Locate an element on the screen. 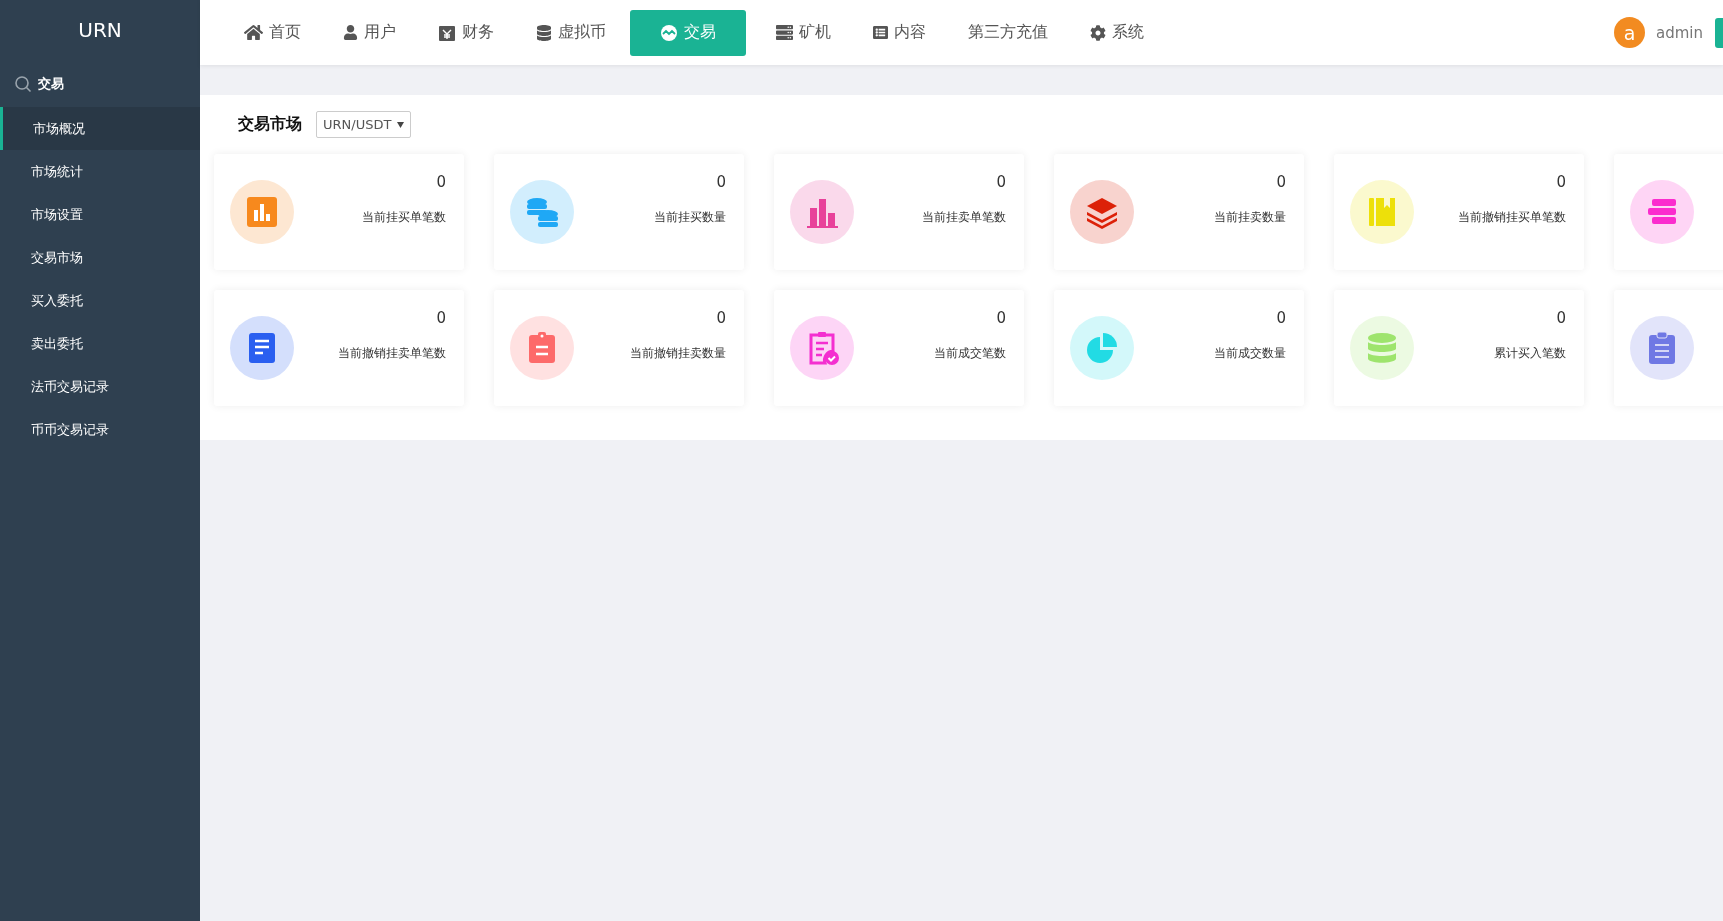 Image resolution: width=1723 pixels, height=921 pixels. stat-label: 当前撤销挂卖单笔数 is located at coordinates (392, 353).